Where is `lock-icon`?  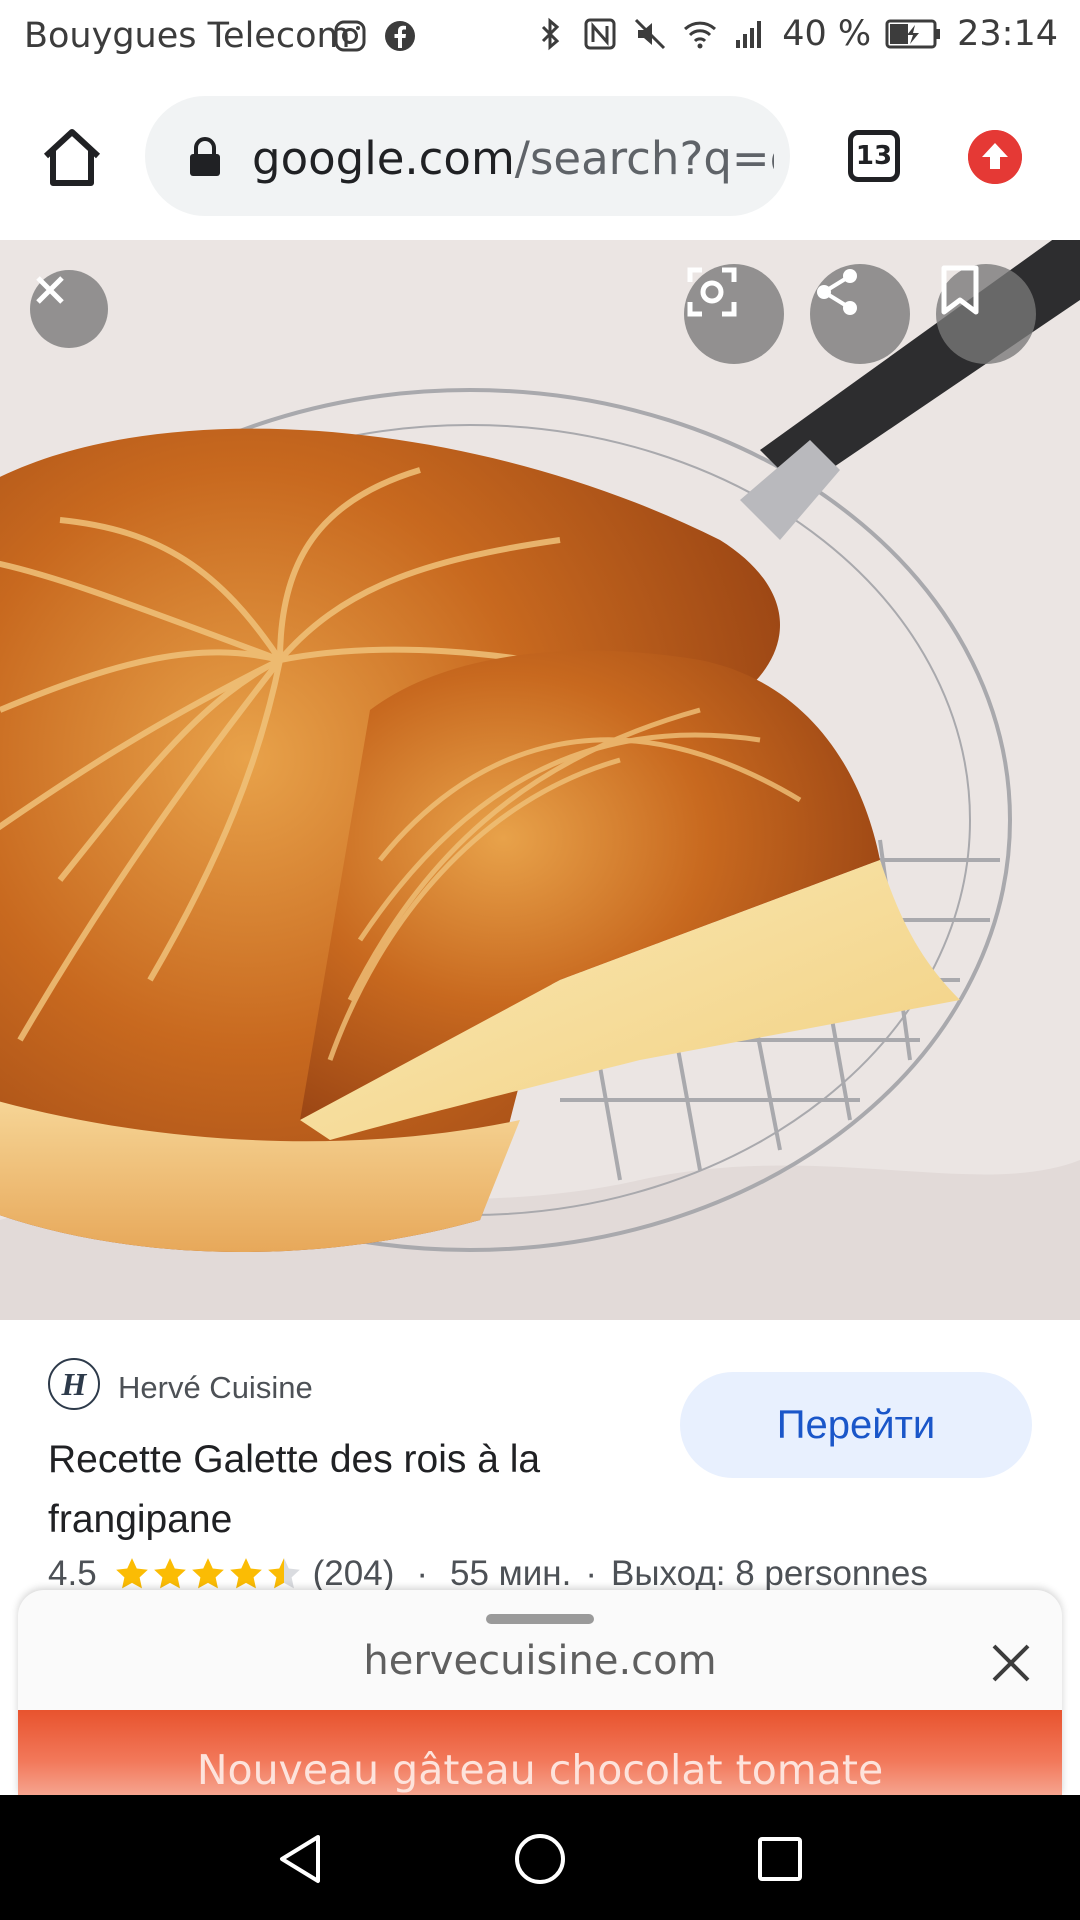
lock-icon is located at coordinates (205, 156).